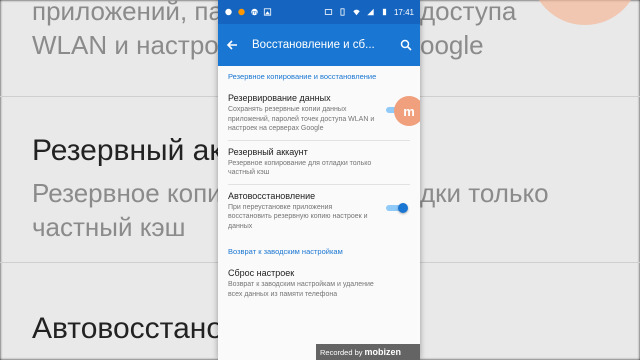 Image resolution: width=640 pixels, height=360 pixels. I want to click on wifi-icon, so click(356, 12).